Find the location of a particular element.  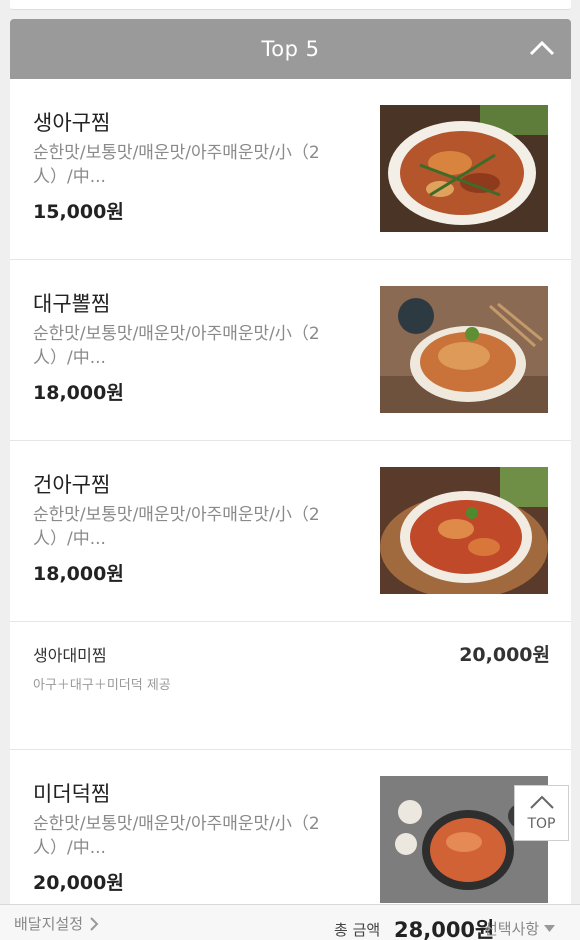

total-amount: 28,000원 is located at coordinates (444, 929).